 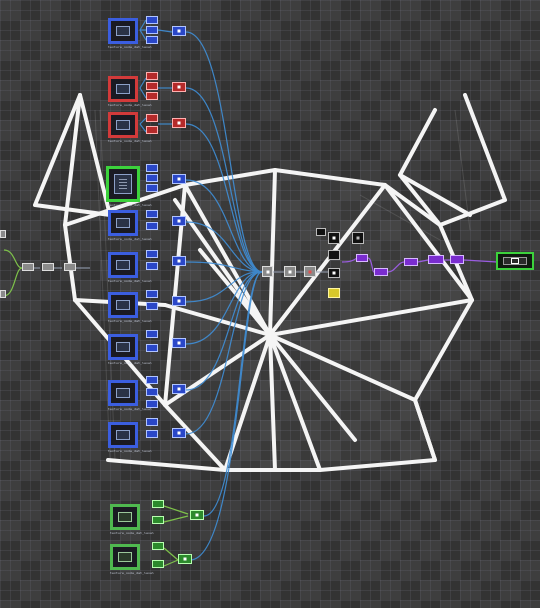 What do you see at coordinates (267, 271) in the screenshot?
I see `composite-node` at bounding box center [267, 271].